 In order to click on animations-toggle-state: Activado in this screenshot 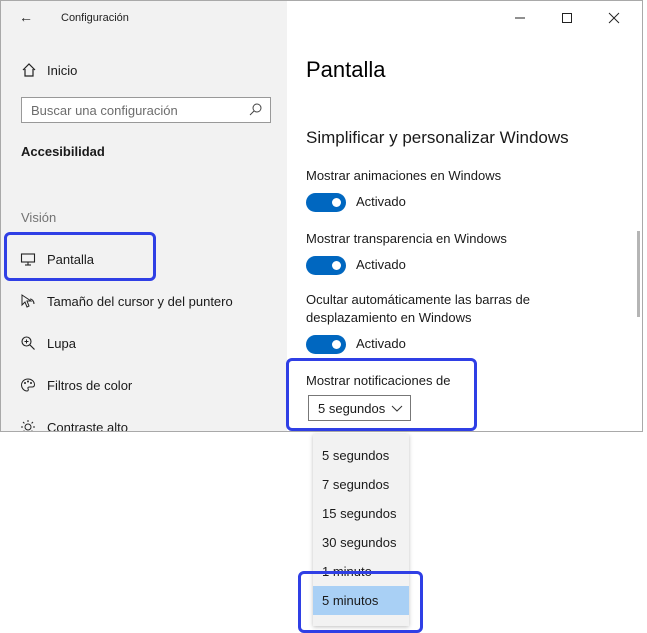, I will do `click(381, 201)`.